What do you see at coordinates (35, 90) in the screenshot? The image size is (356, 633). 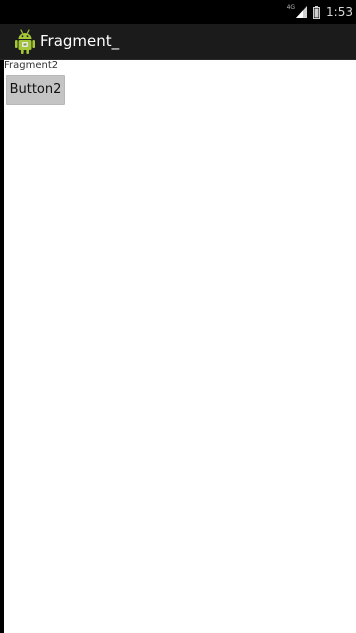 I see `fragment-button: Button2` at bounding box center [35, 90].